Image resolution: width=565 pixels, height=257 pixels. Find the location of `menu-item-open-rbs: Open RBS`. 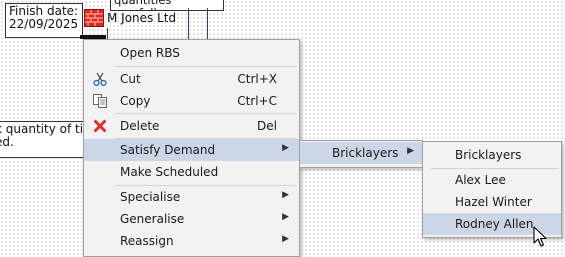

menu-item-open-rbs: Open RBS is located at coordinates (191, 53).